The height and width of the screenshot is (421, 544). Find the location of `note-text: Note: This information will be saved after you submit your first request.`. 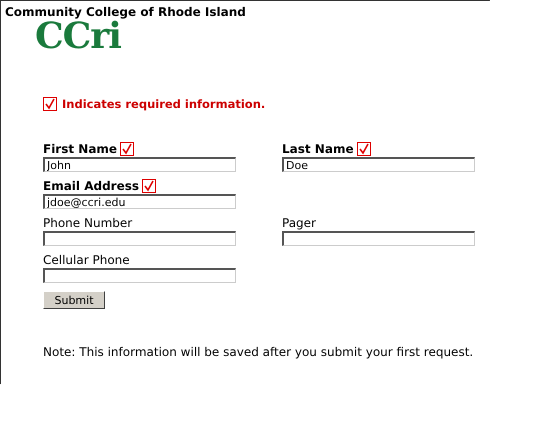

note-text: Note: This information will be saved after you submit your first request. is located at coordinates (258, 352).